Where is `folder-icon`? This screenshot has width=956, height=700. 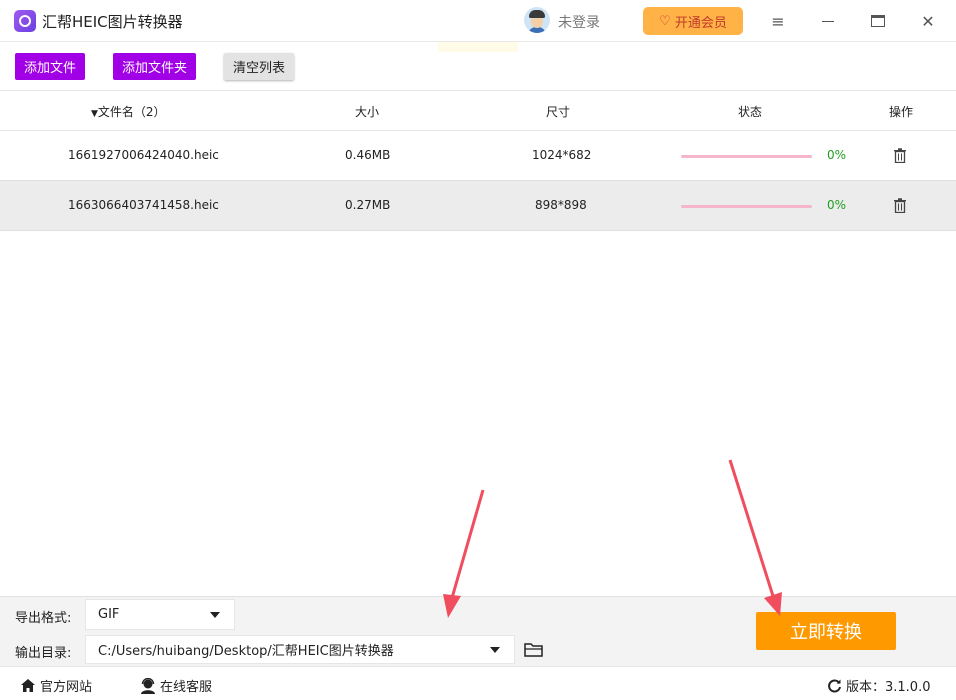
folder-icon is located at coordinates (534, 650).